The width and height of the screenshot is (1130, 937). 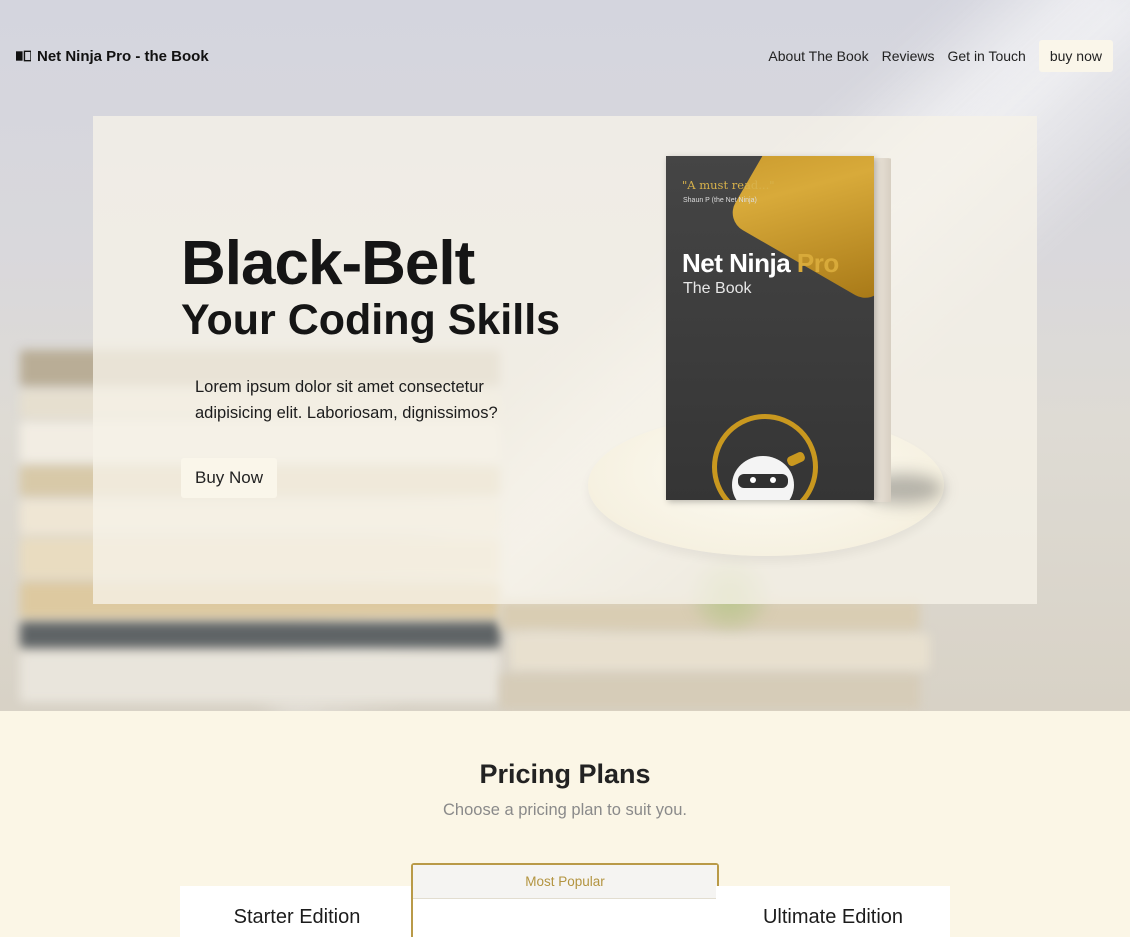 I want to click on pricing-title: Pricing Plans, so click(x=565, y=774).